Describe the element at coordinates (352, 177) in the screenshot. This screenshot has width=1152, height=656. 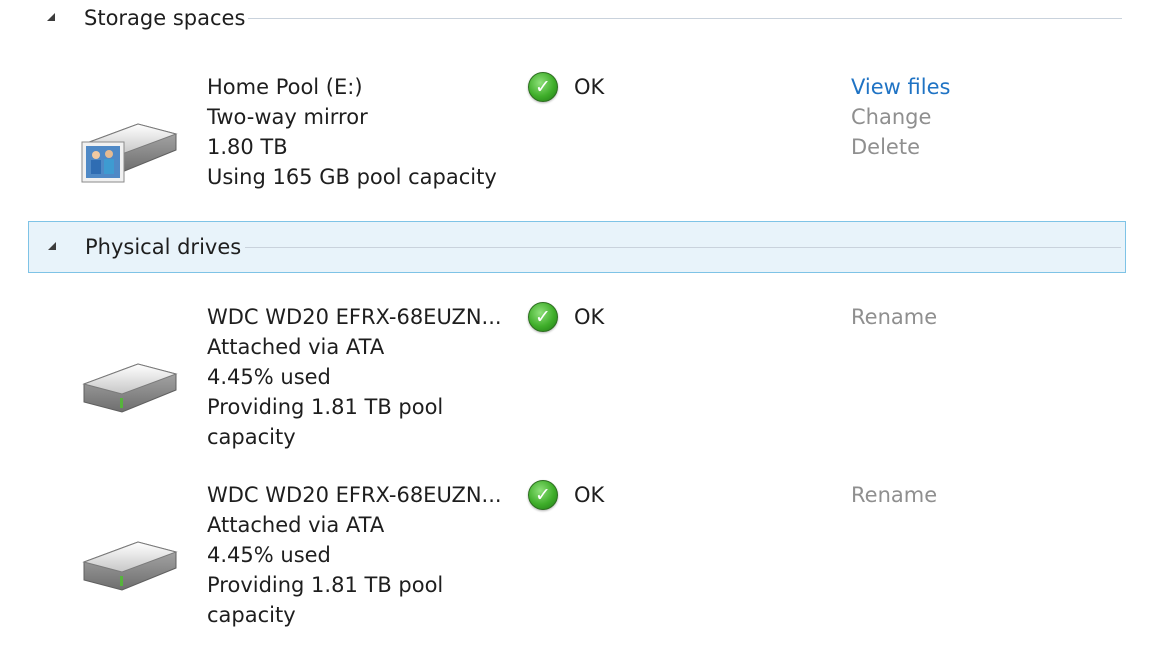
I see `storage-space-usage: Using 165 GB pool capacity` at that location.